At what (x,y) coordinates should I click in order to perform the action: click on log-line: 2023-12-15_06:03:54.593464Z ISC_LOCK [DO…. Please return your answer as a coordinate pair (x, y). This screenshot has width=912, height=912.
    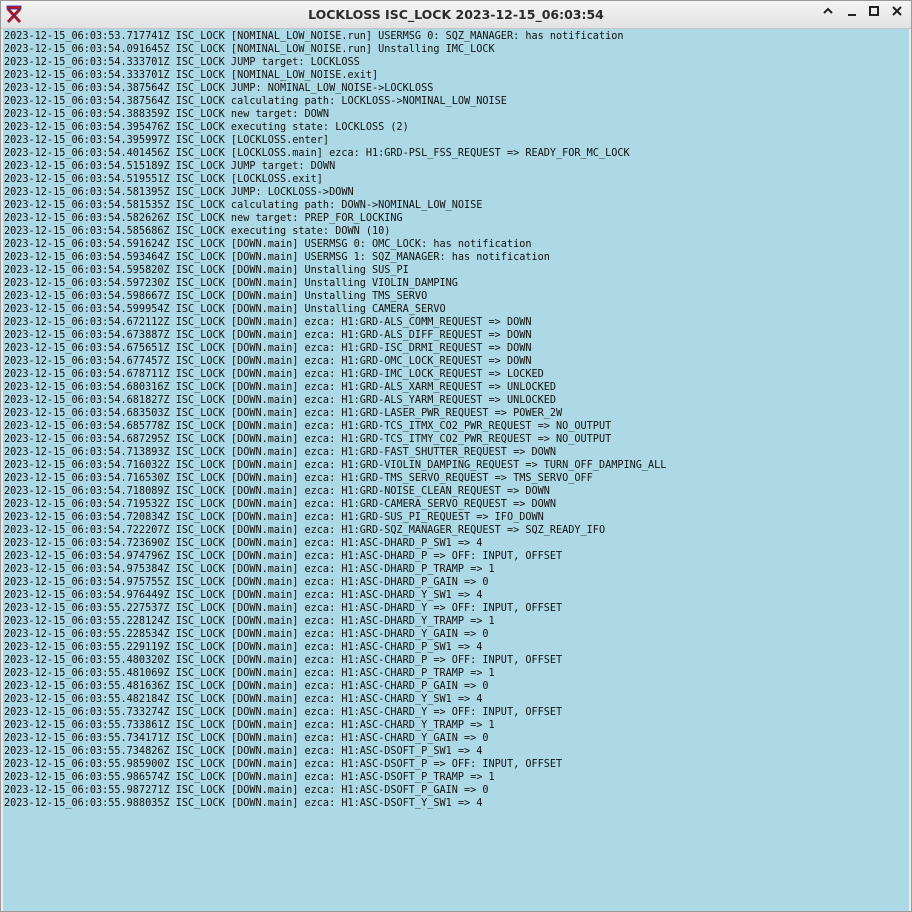
    Looking at the image, I should click on (277, 257).